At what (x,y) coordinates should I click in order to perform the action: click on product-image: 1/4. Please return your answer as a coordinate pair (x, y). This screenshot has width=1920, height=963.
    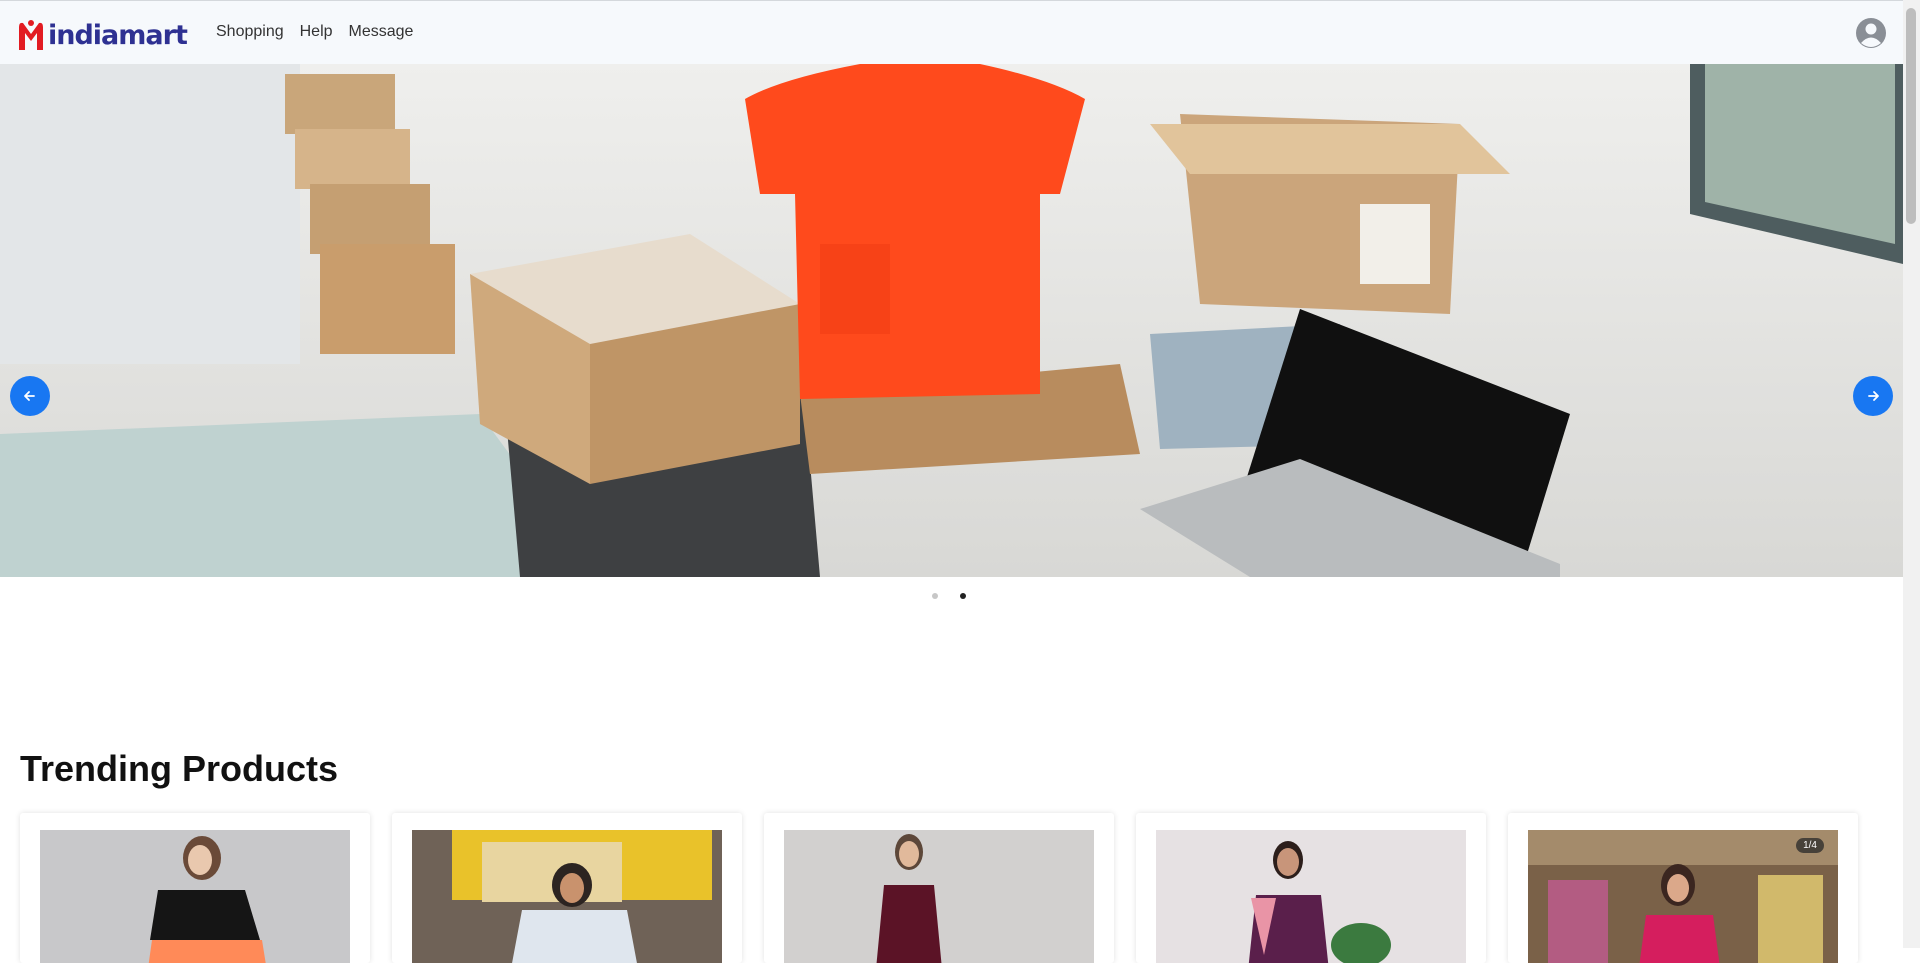
    Looking at the image, I should click on (1683, 896).